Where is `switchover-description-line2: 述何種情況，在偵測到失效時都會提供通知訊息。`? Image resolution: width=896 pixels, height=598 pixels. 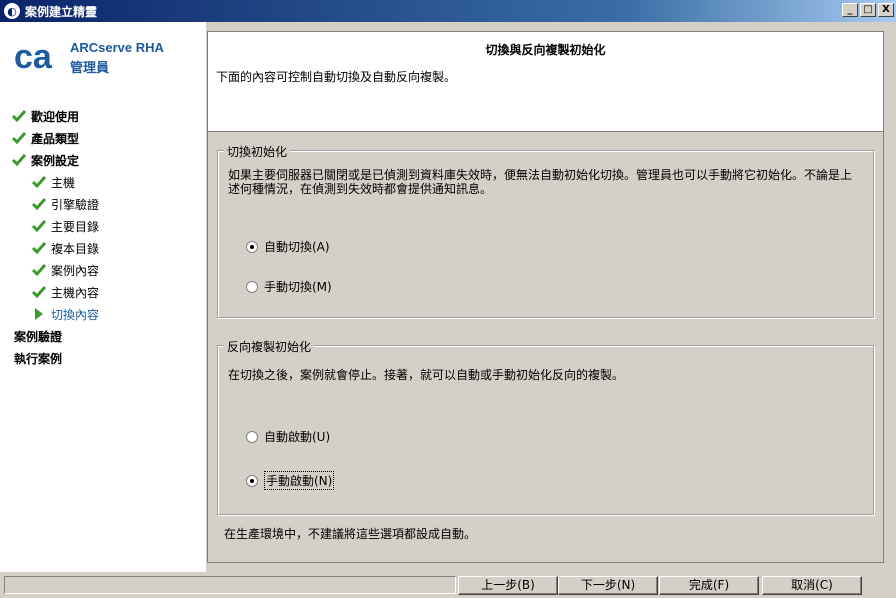
switchover-description-line2: 述何種情況，在偵測到失效時都會提供通知訊息。 is located at coordinates (360, 189).